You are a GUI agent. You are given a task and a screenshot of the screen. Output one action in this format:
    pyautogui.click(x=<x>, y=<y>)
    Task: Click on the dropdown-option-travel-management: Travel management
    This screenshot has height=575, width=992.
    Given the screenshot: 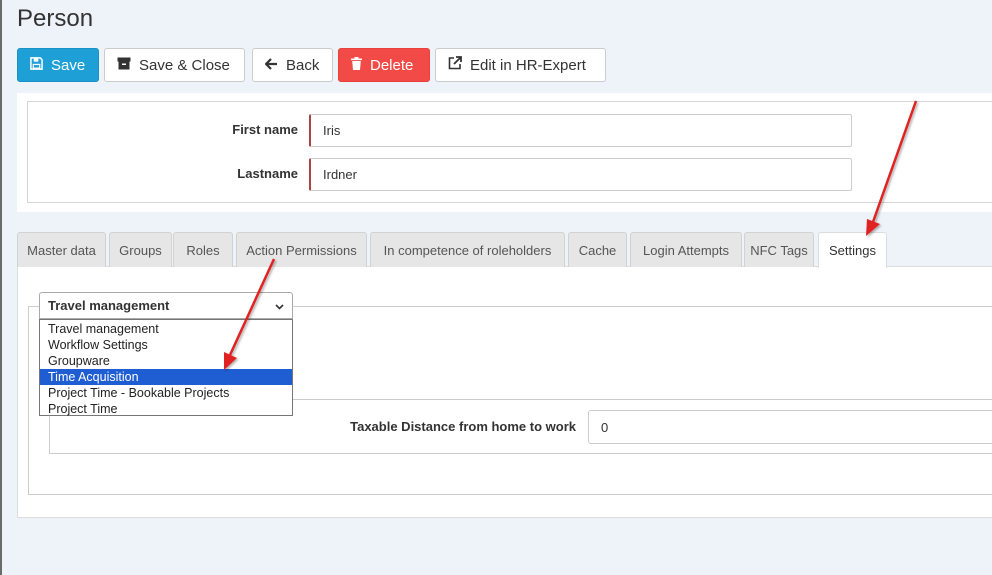 What is the action you would take?
    pyautogui.click(x=166, y=329)
    